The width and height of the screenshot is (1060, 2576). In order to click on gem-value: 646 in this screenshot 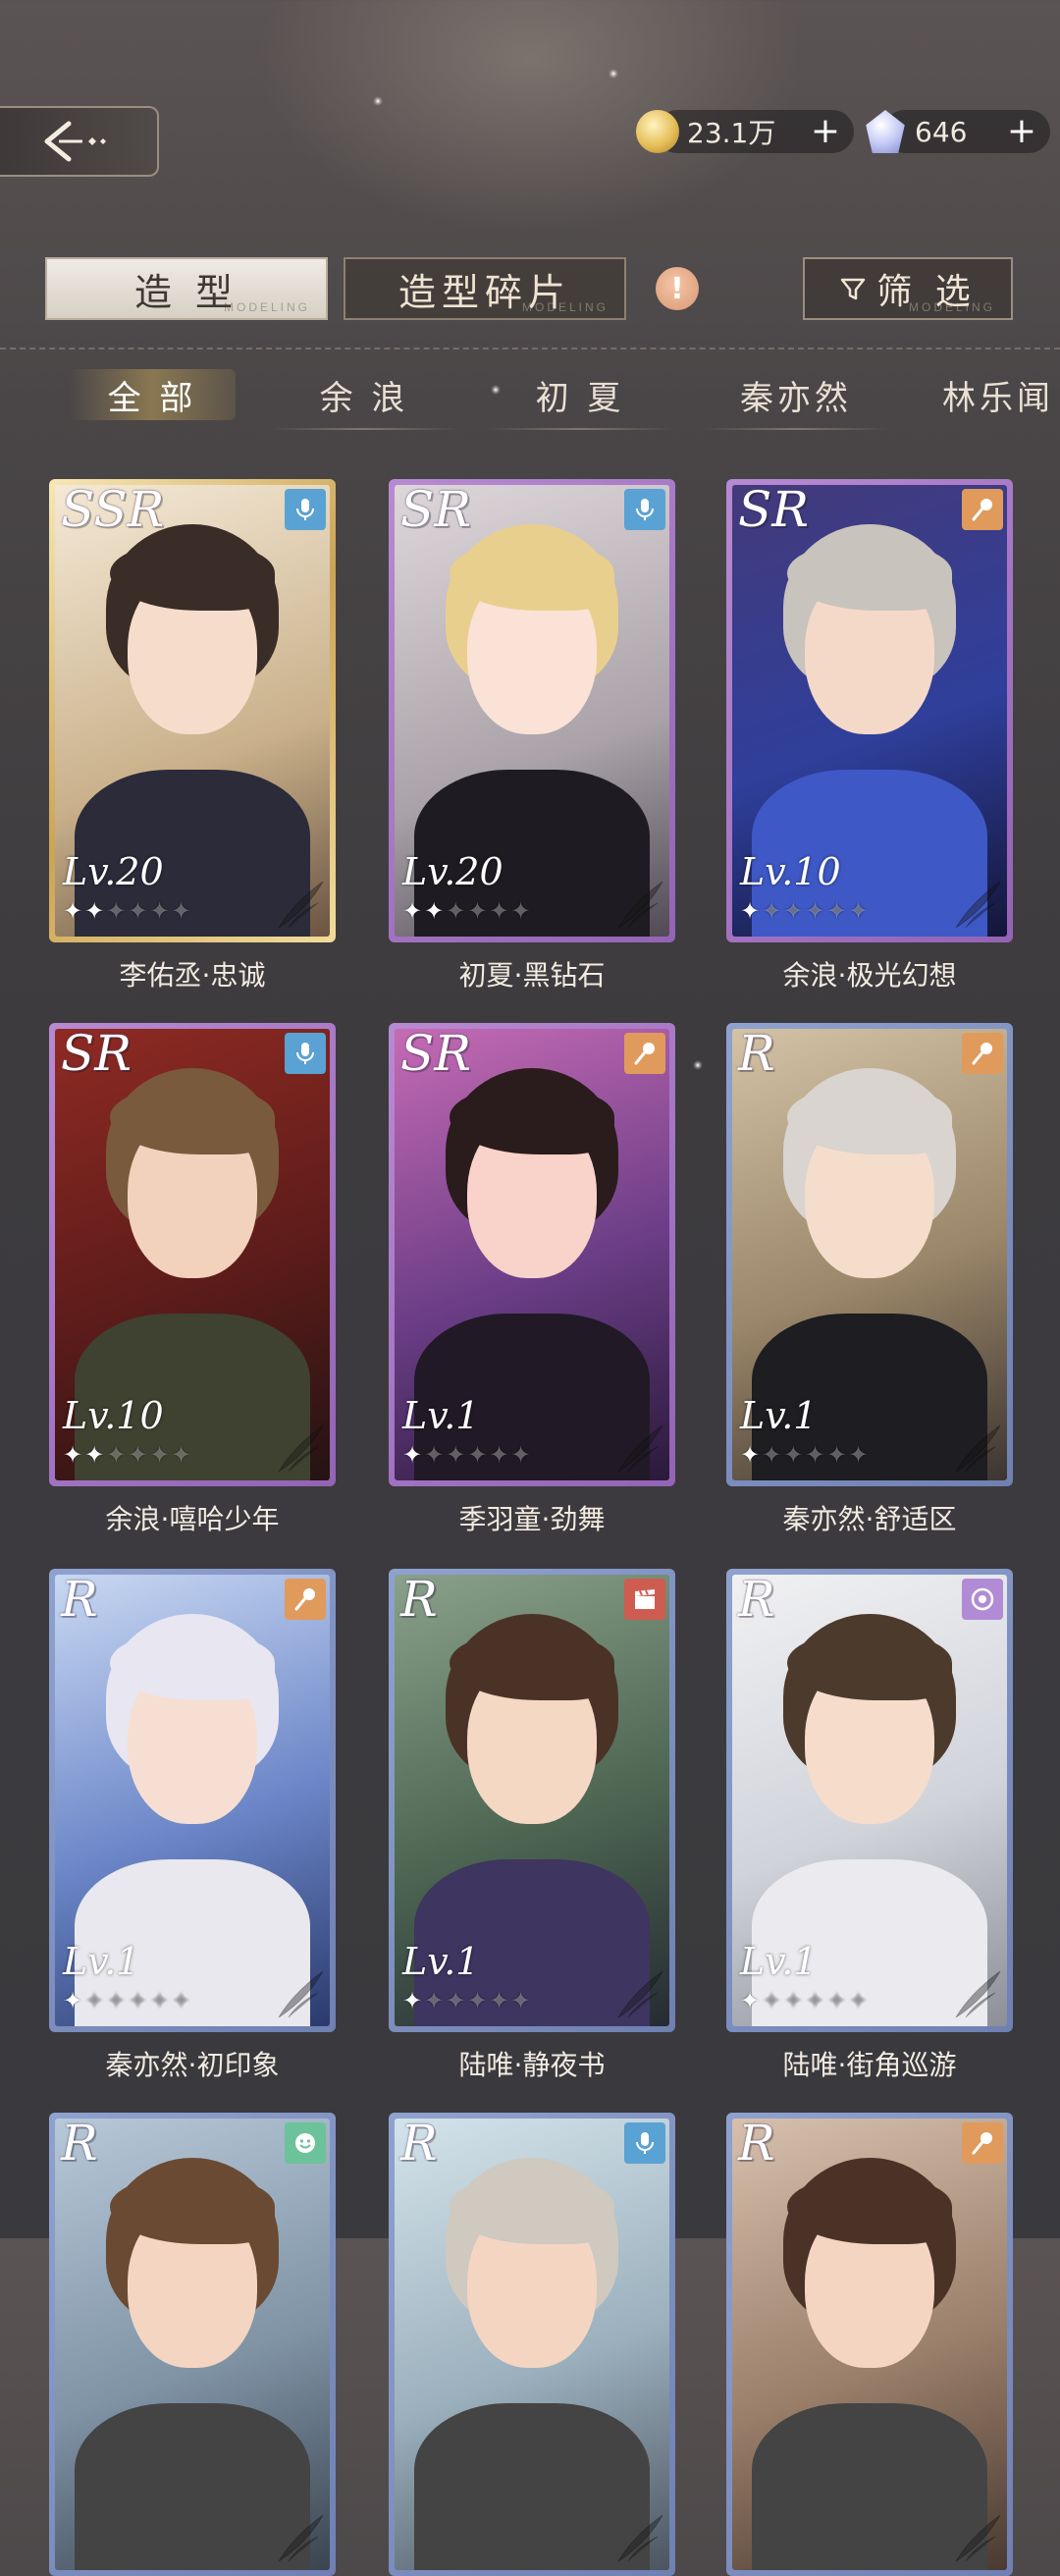, I will do `click(941, 131)`.